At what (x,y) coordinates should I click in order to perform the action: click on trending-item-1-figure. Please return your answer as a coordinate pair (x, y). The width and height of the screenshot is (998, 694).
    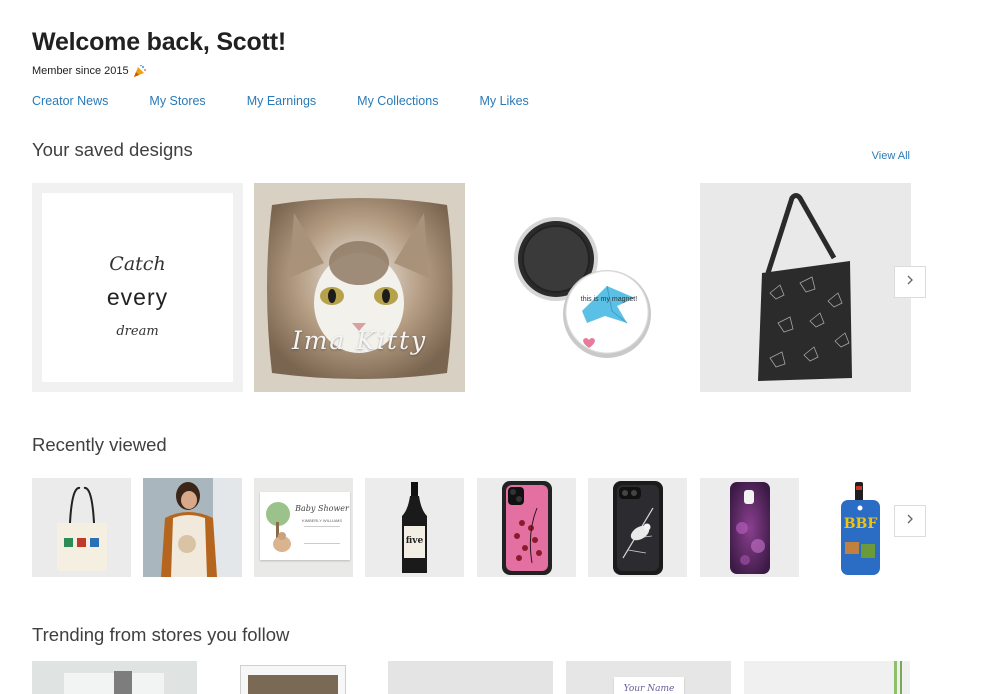
    Looking at the image, I should click on (123, 682).